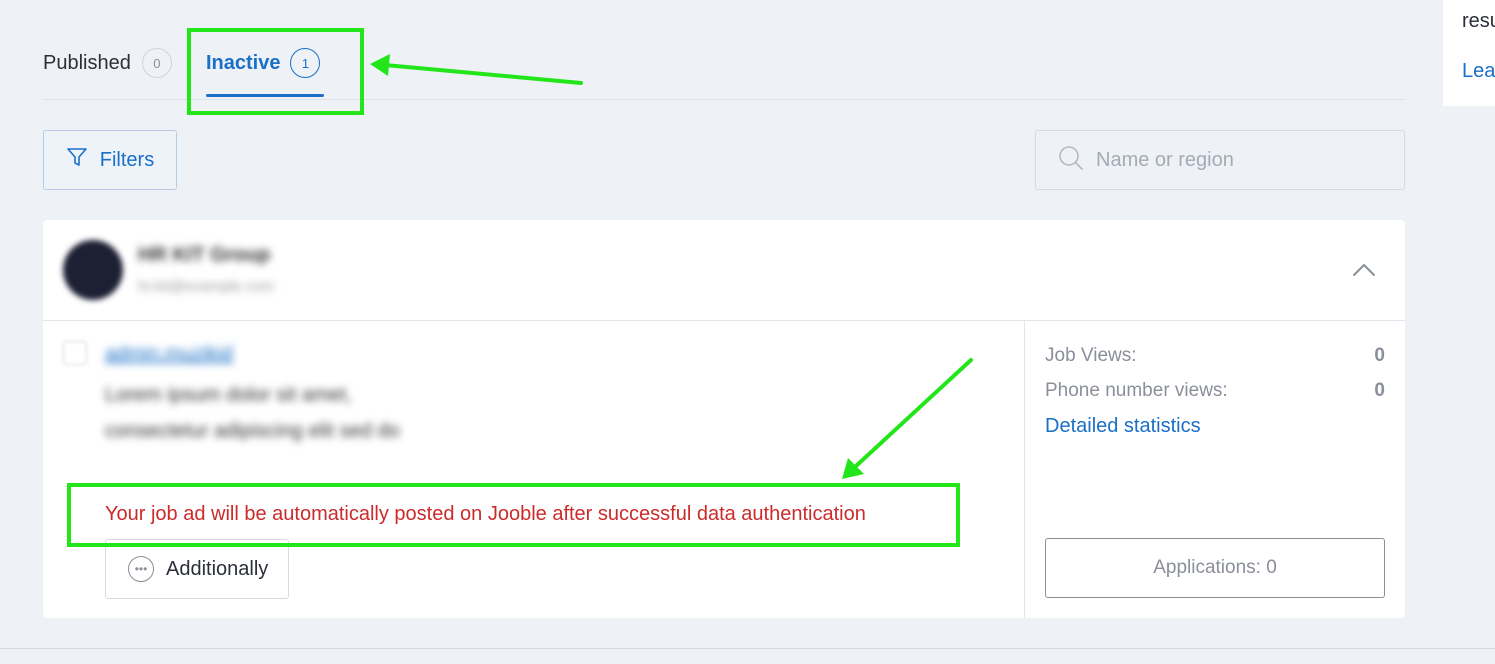  Describe the element at coordinates (1071, 160) in the screenshot. I see `search-icon` at that location.